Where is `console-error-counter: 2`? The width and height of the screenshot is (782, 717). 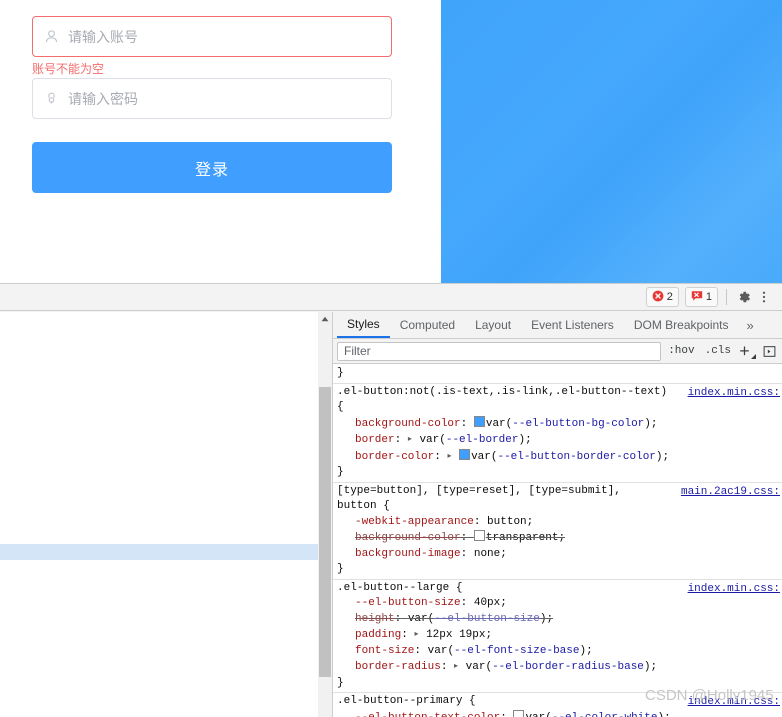
console-error-counter: 2 is located at coordinates (662, 297).